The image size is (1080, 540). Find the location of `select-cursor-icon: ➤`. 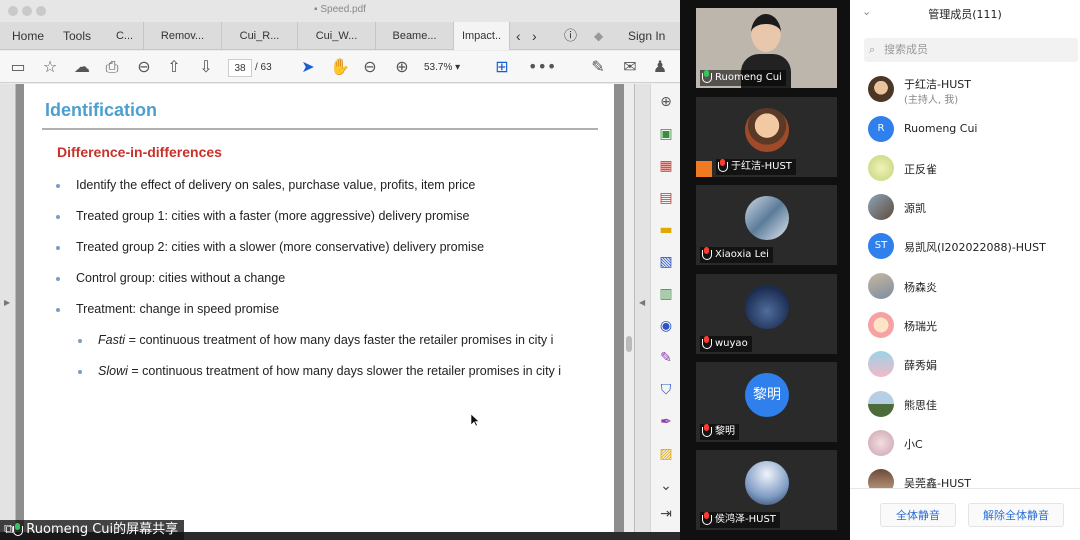

select-cursor-icon: ➤ is located at coordinates (308, 67).